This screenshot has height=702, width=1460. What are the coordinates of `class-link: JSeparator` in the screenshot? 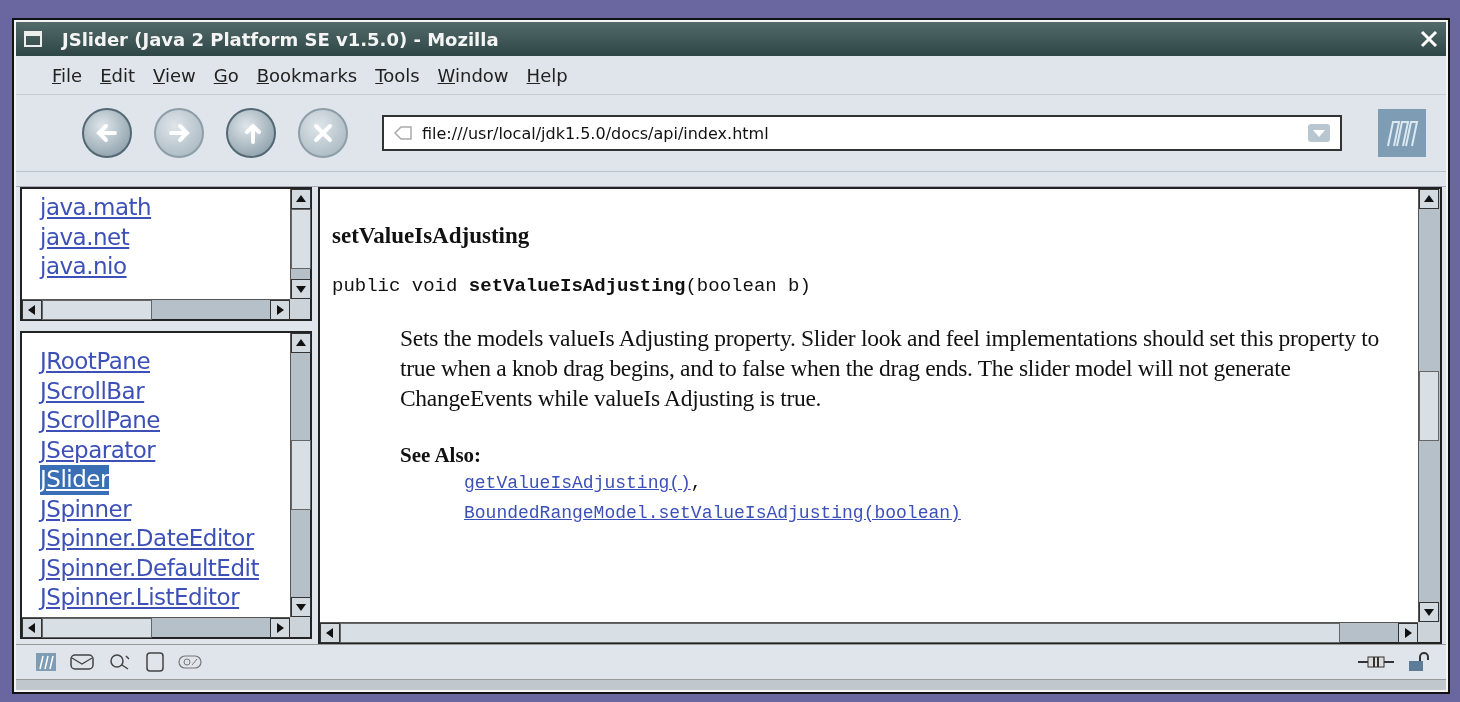 It's located at (98, 450).